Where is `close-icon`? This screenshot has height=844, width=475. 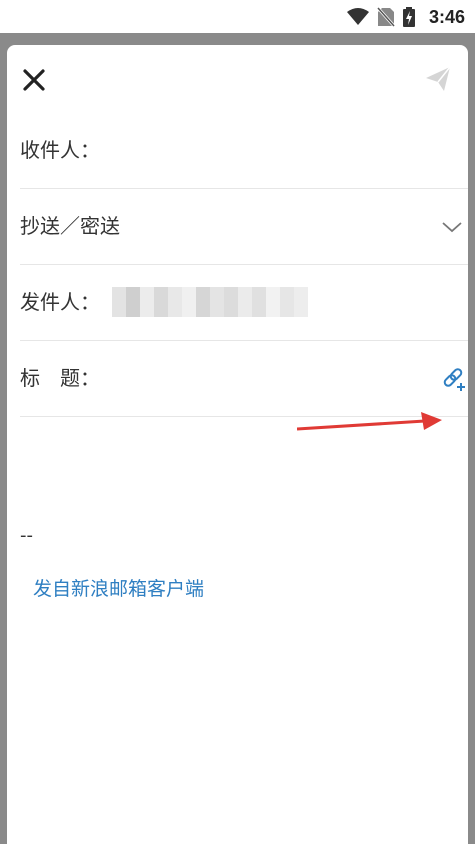
close-icon is located at coordinates (34, 80).